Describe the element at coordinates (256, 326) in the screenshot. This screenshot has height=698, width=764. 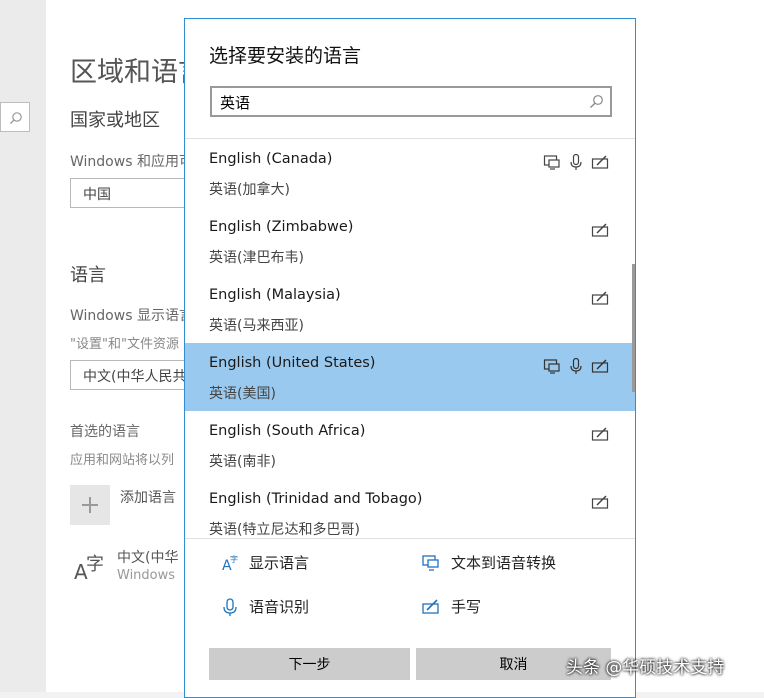
I see `language-native-name: 英语(马来西亚)` at that location.